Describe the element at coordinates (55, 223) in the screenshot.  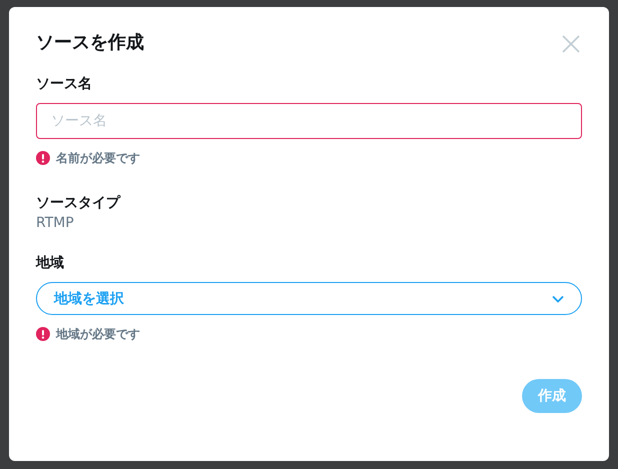
I see `field-value: RTMP` at that location.